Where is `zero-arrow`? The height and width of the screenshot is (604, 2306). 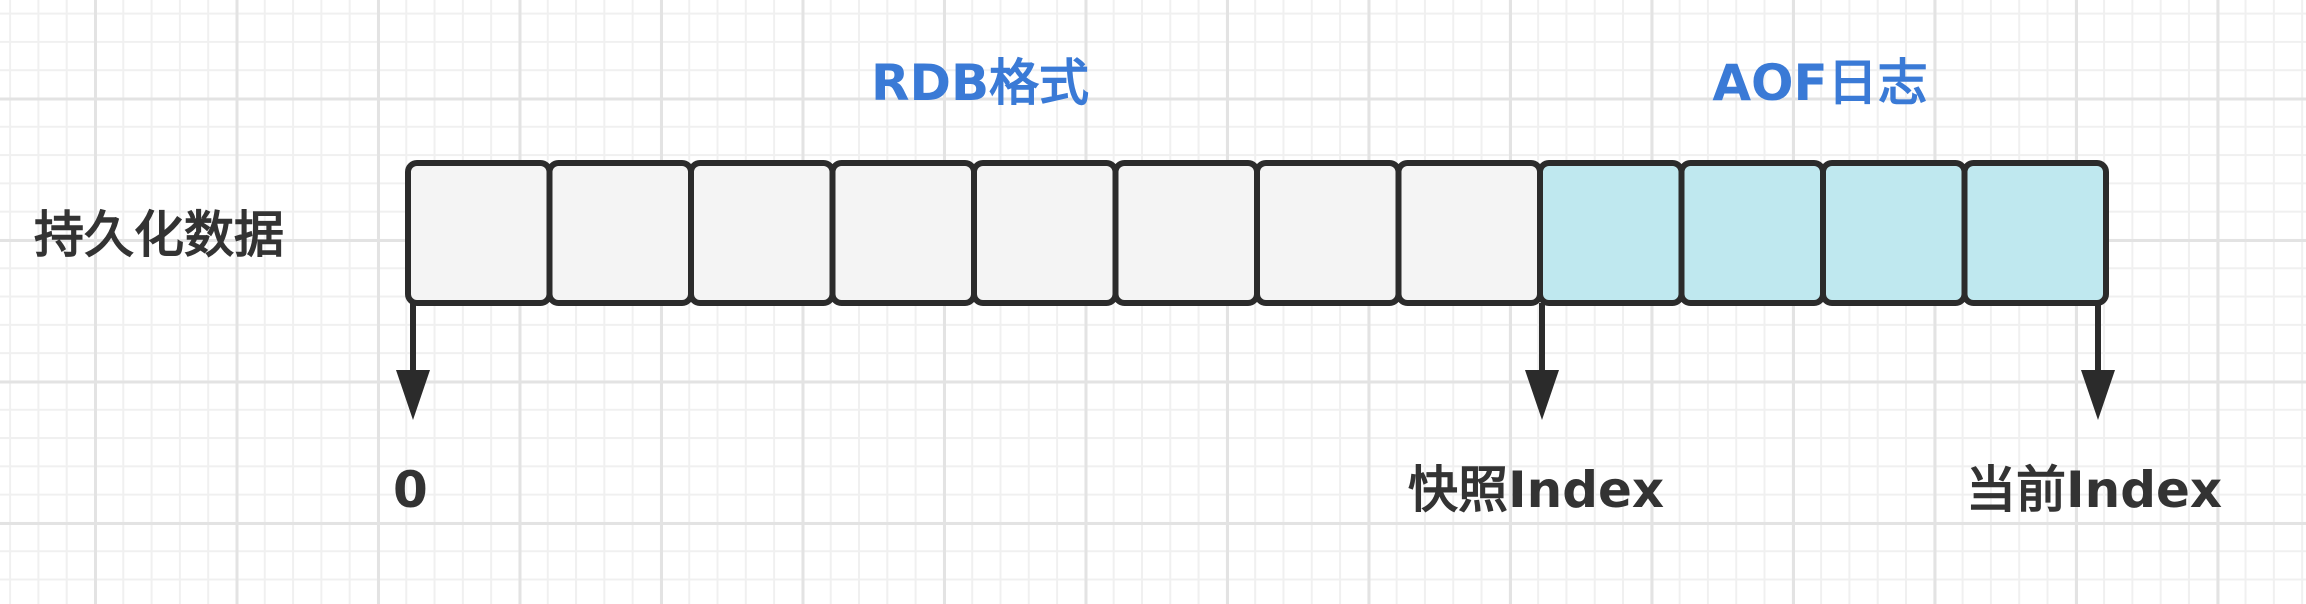
zero-arrow is located at coordinates (413, 361).